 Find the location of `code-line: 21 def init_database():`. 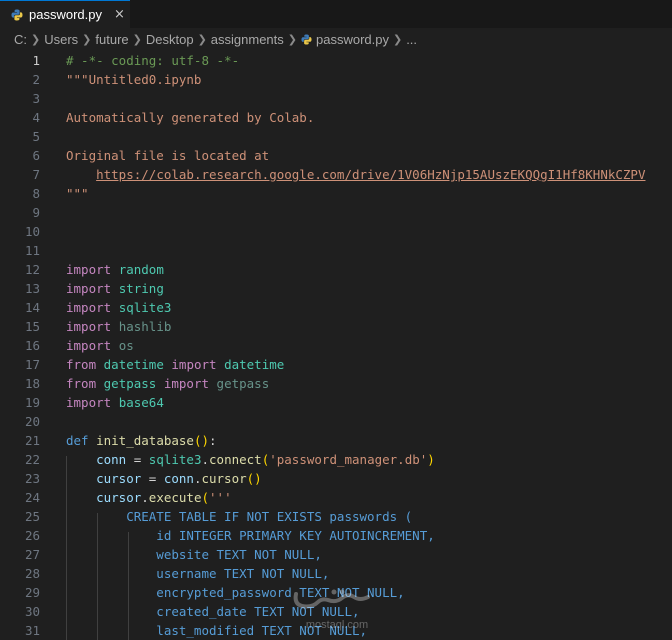

code-line: 21 def init_database(): is located at coordinates (336, 440).